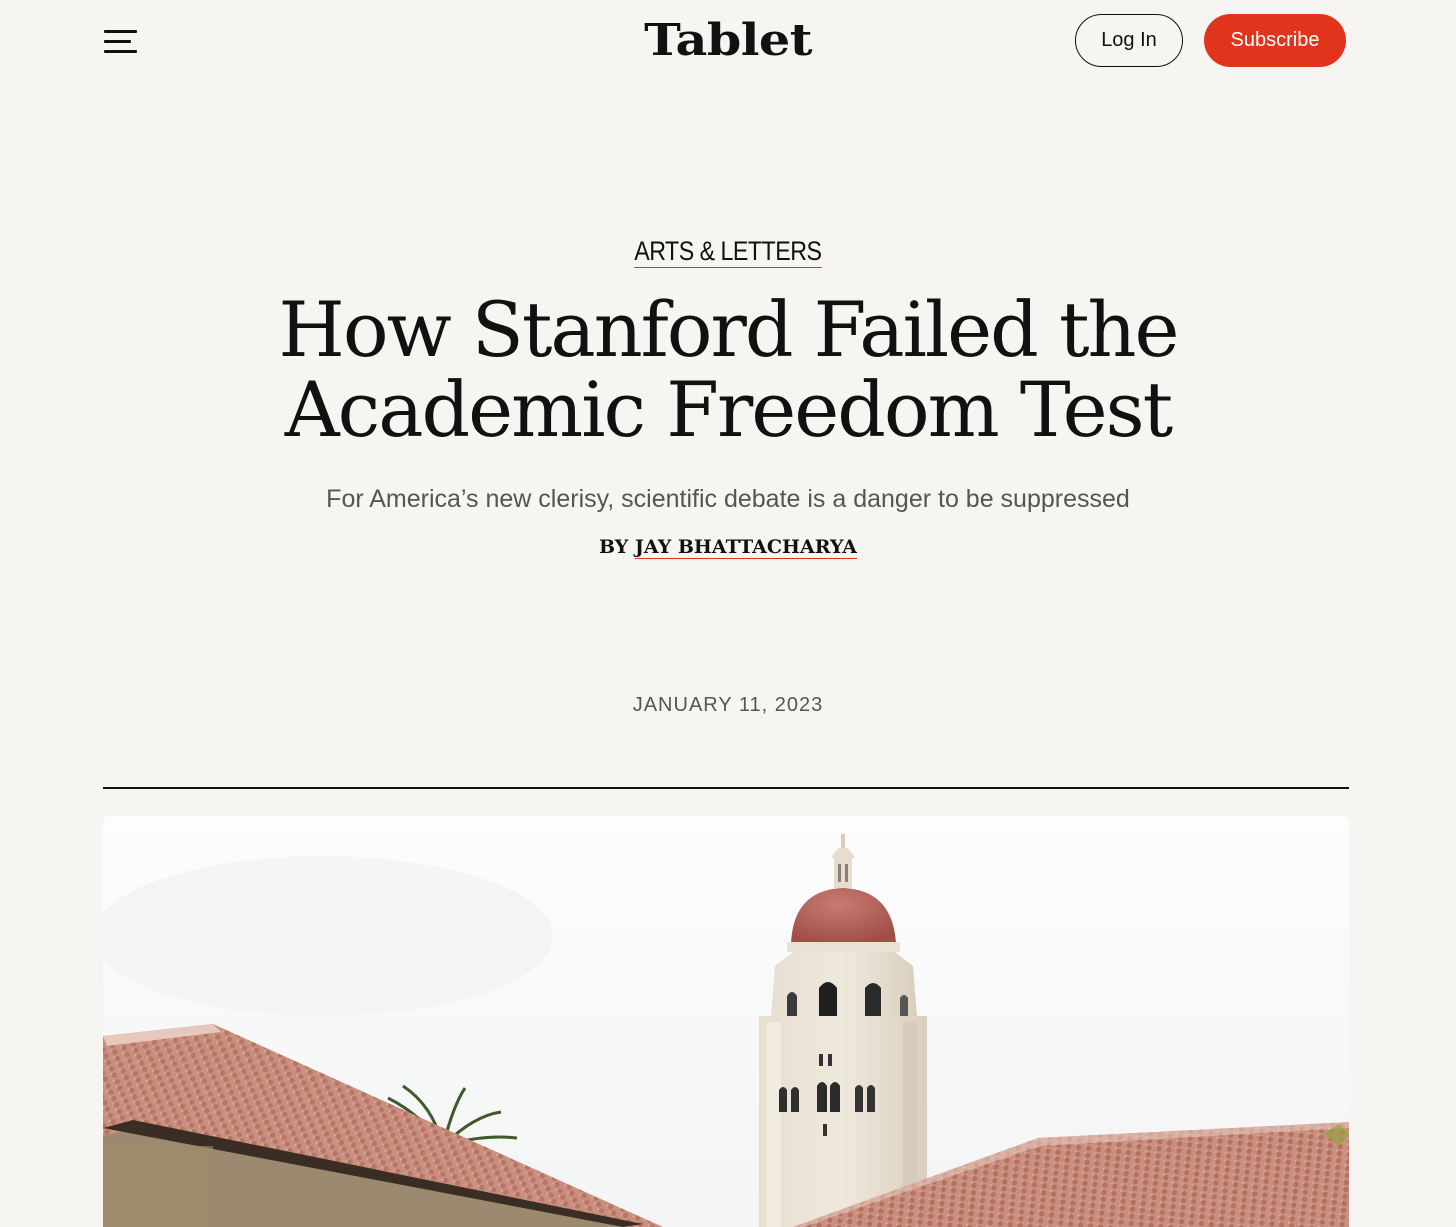 Image resolution: width=1456 pixels, height=1227 pixels. I want to click on login-button: Log In, so click(1129, 40).